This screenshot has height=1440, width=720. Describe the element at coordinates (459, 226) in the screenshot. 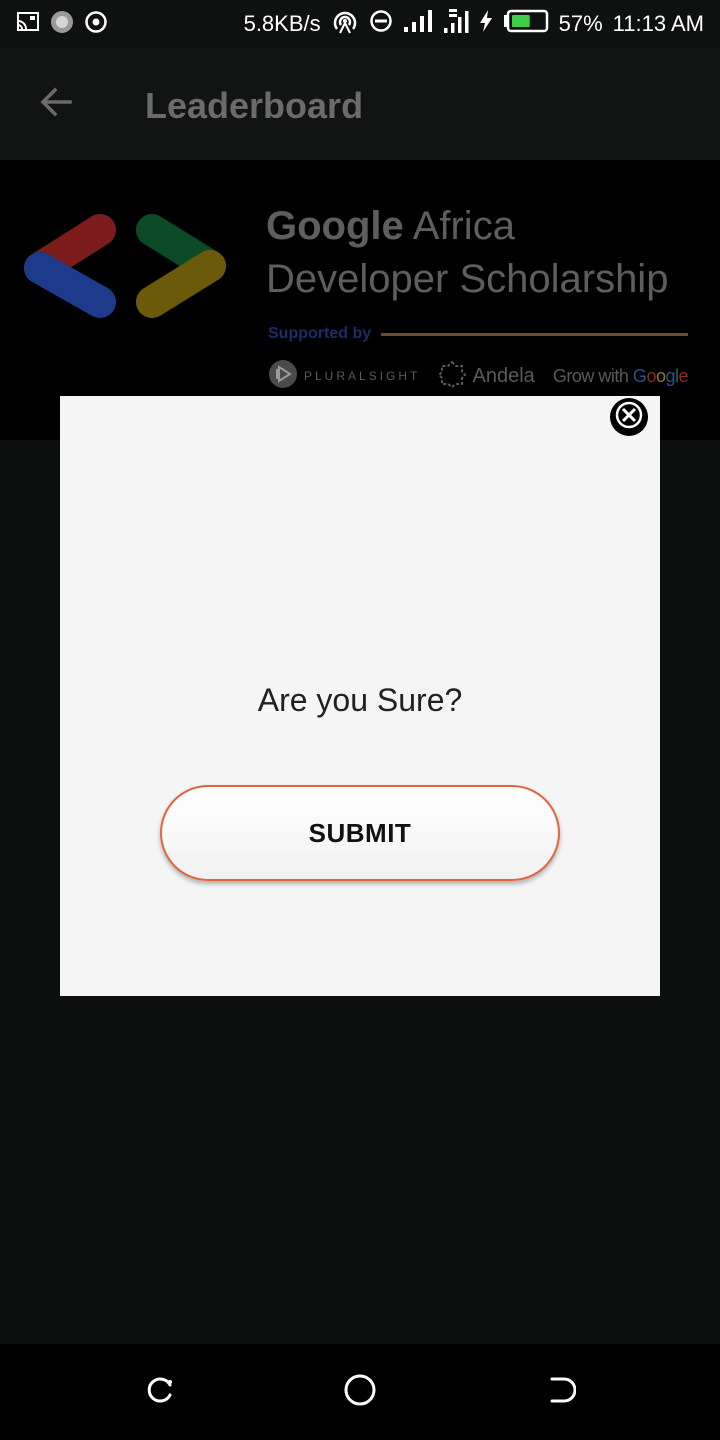

I see `banner-title-africa: Africa` at that location.